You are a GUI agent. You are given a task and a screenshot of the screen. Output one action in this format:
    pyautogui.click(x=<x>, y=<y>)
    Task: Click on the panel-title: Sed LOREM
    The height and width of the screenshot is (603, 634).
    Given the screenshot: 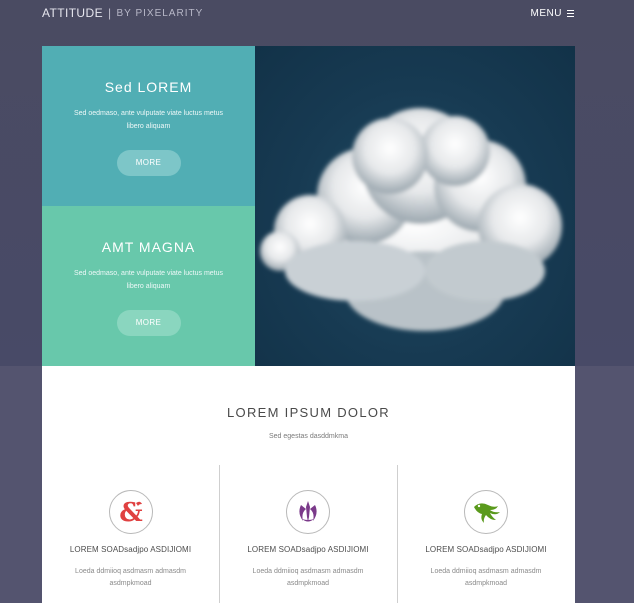 What is the action you would take?
    pyautogui.click(x=148, y=87)
    